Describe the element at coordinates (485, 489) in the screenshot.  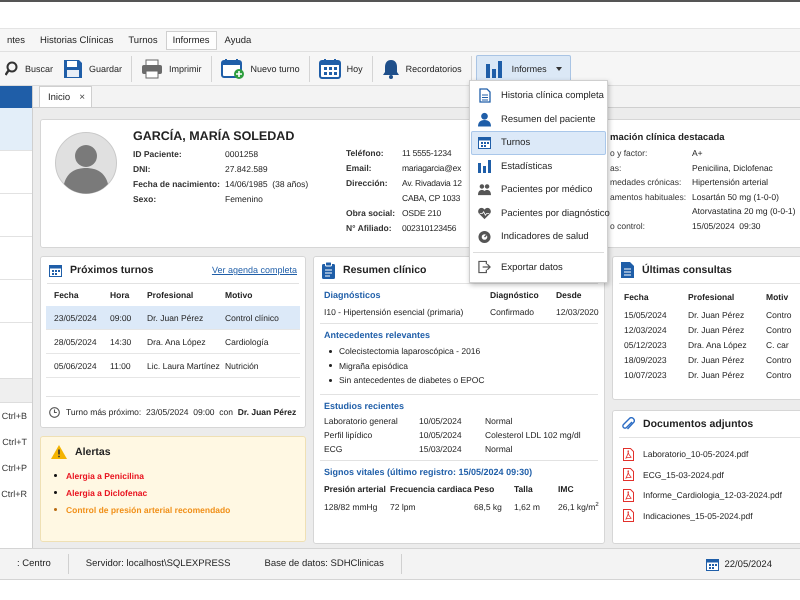
I see `column-header: Peso` at that location.